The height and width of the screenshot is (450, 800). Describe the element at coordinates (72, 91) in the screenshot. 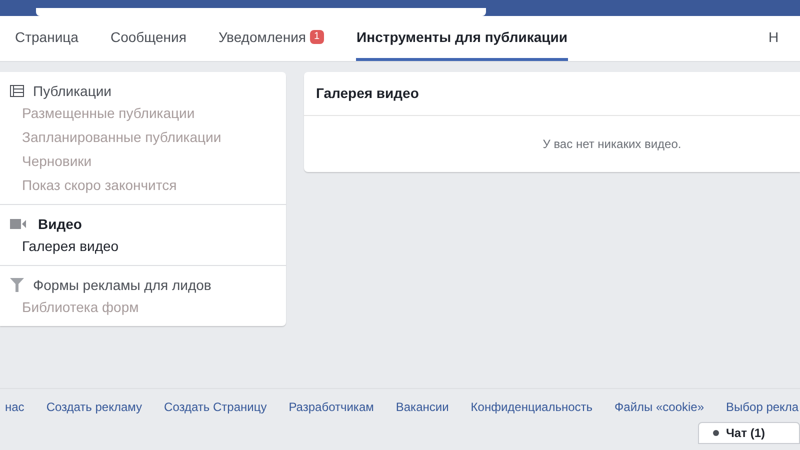

I see `section-heading: Публикации` at that location.